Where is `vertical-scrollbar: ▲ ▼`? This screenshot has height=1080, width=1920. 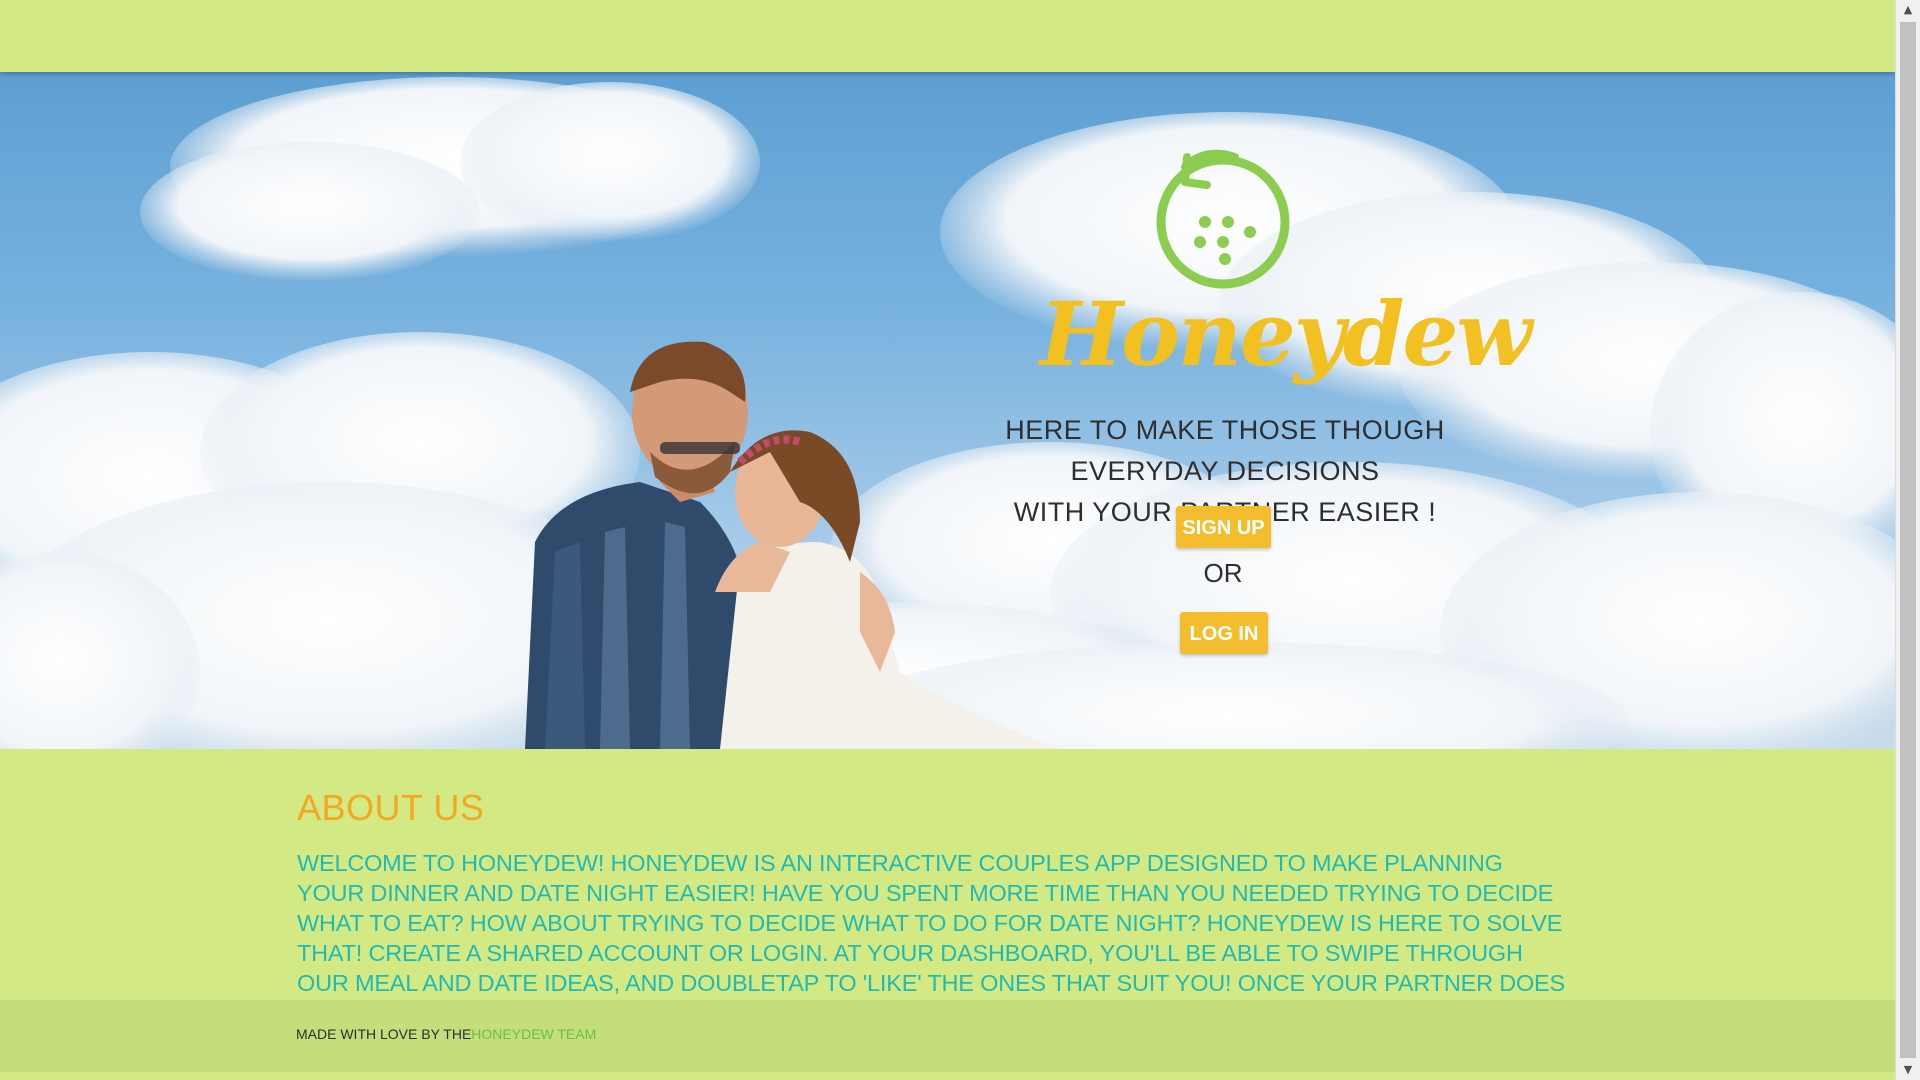 vertical-scrollbar: ▲ ▼ is located at coordinates (1907, 540).